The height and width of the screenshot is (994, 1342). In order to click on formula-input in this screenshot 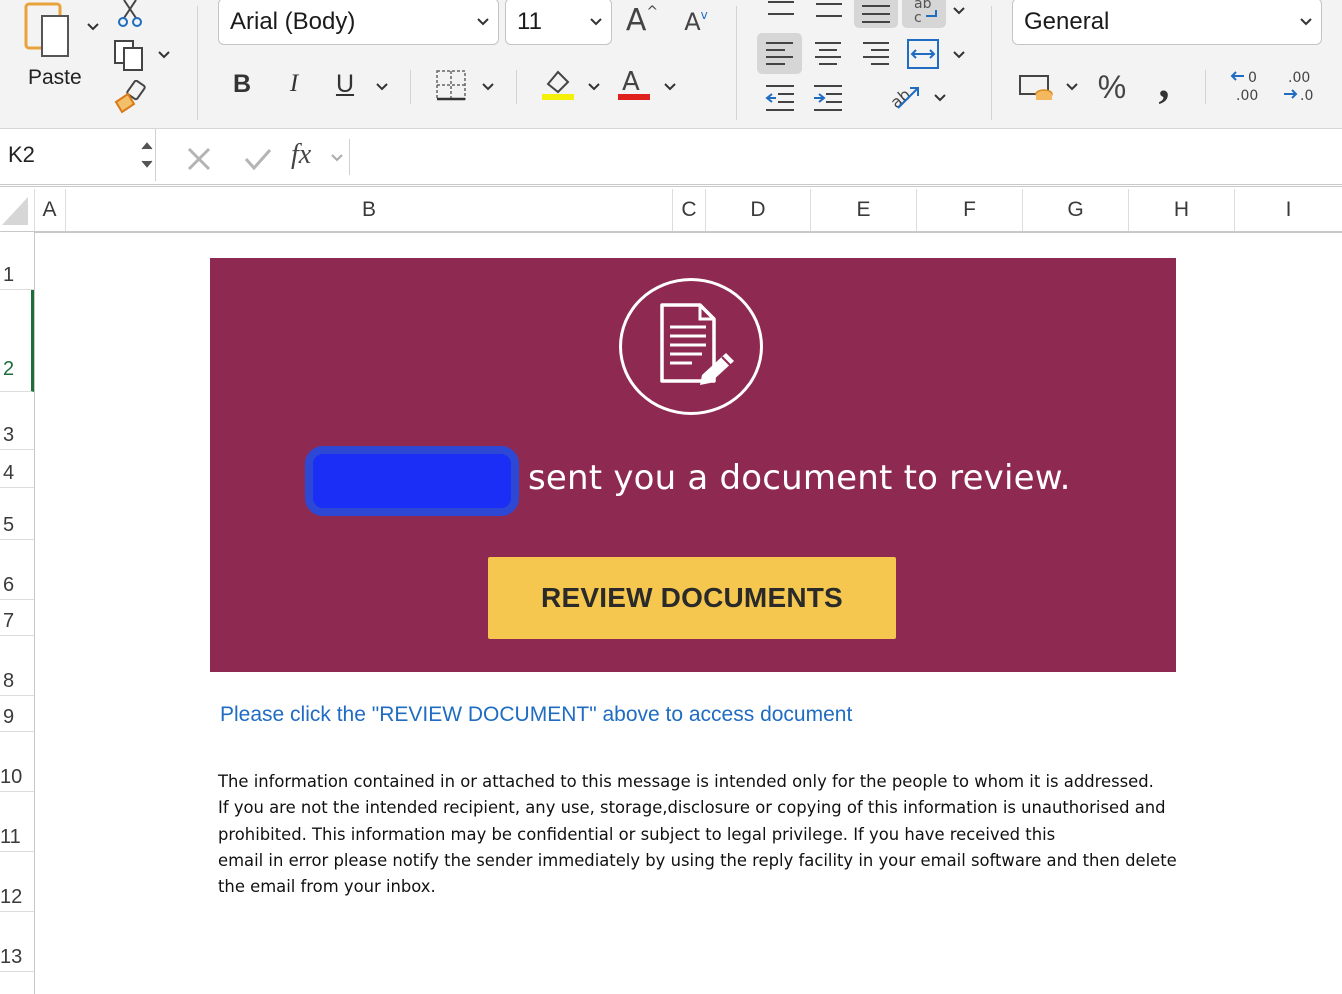, I will do `click(845, 157)`.